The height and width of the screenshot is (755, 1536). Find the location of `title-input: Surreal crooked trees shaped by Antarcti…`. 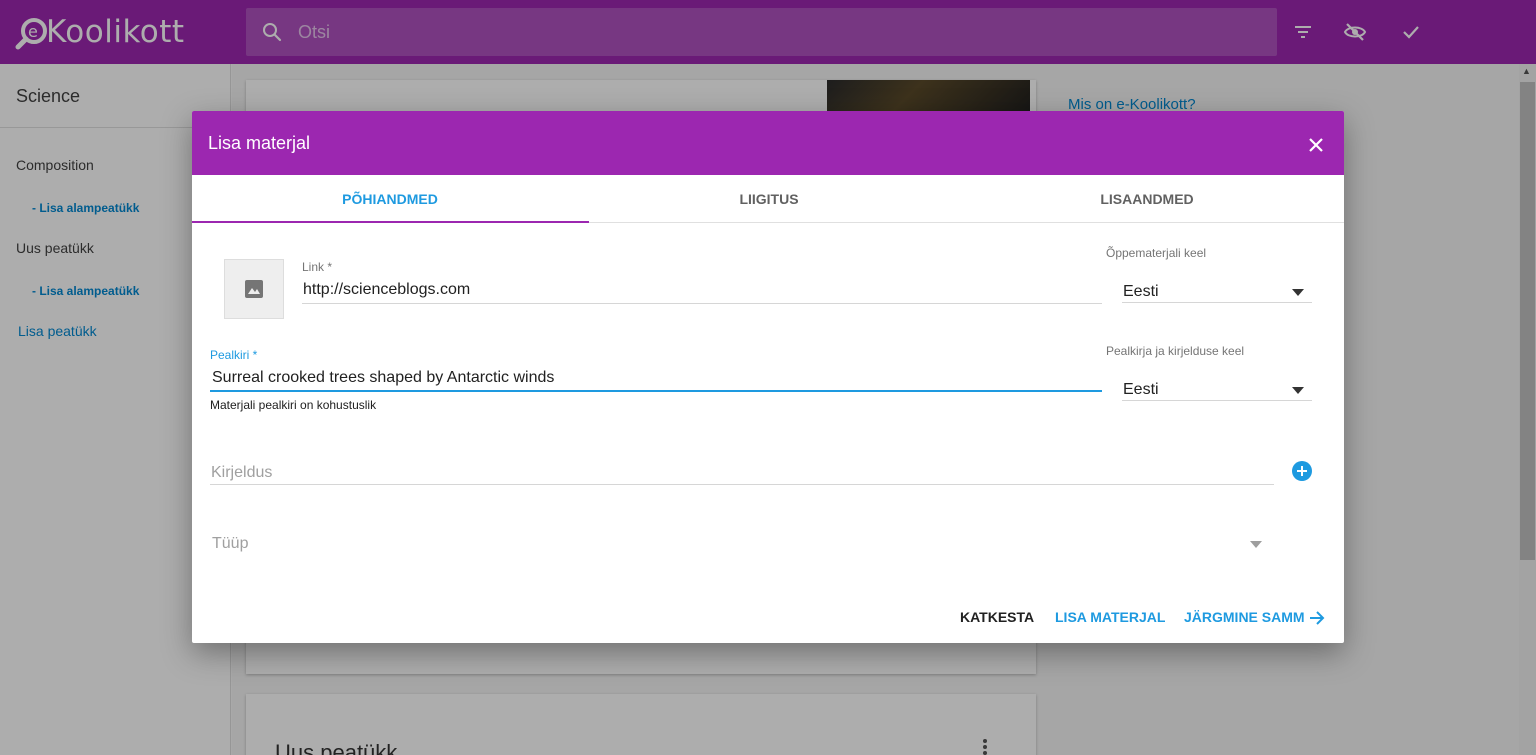

title-input: Surreal crooked trees shaped by Antarcti… is located at coordinates (383, 378).